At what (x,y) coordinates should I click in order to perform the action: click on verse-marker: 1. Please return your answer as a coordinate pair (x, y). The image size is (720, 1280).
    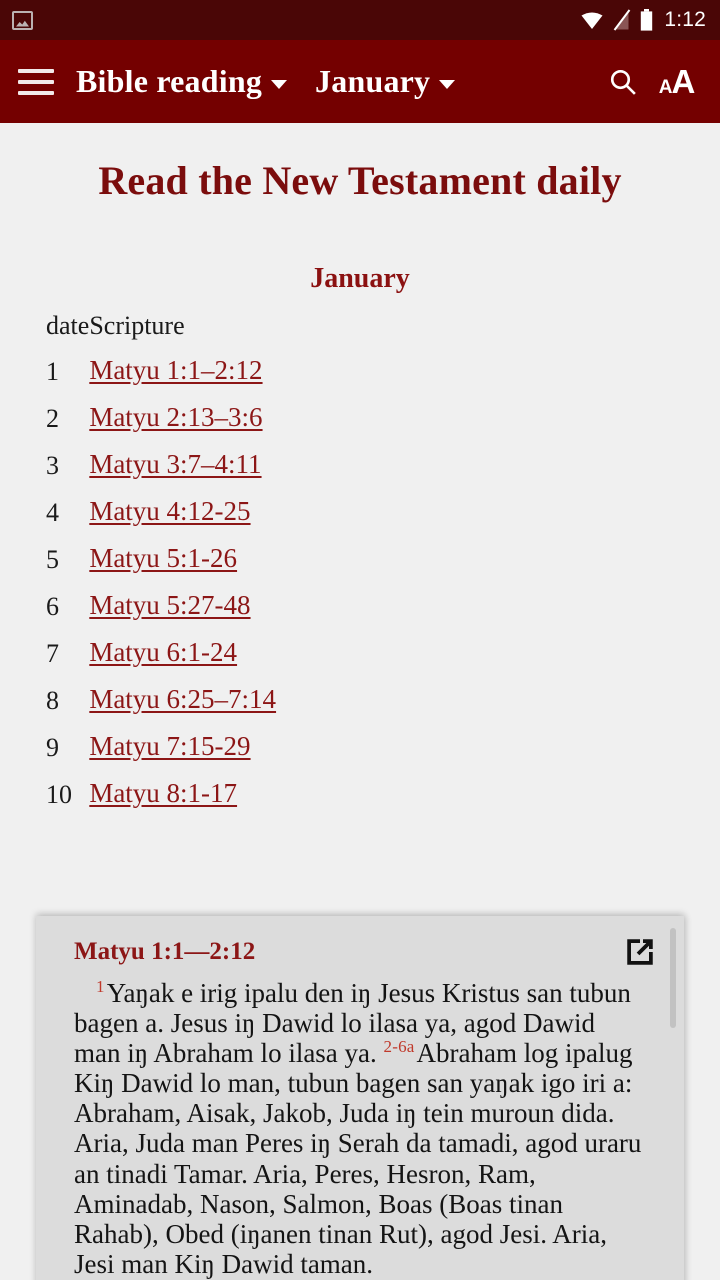
    Looking at the image, I should click on (100, 986).